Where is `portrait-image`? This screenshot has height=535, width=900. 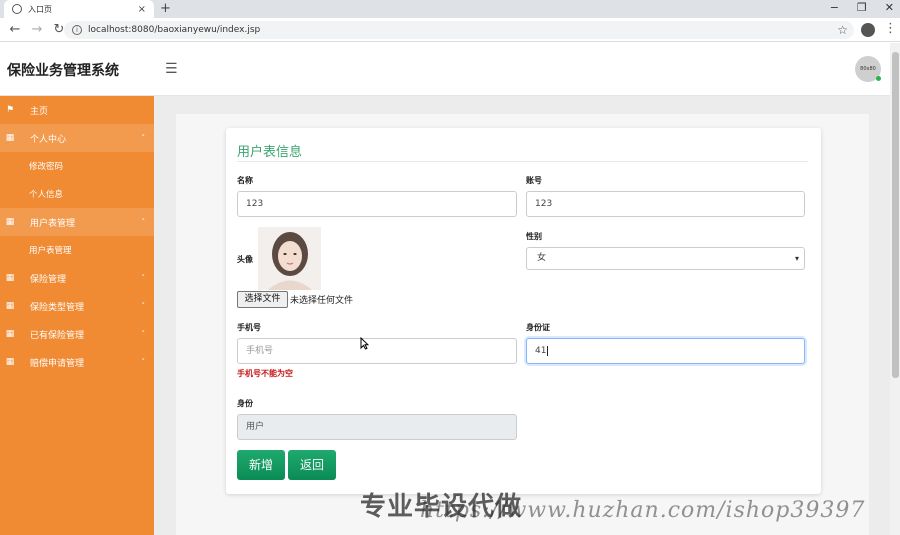 portrait-image is located at coordinates (289, 258).